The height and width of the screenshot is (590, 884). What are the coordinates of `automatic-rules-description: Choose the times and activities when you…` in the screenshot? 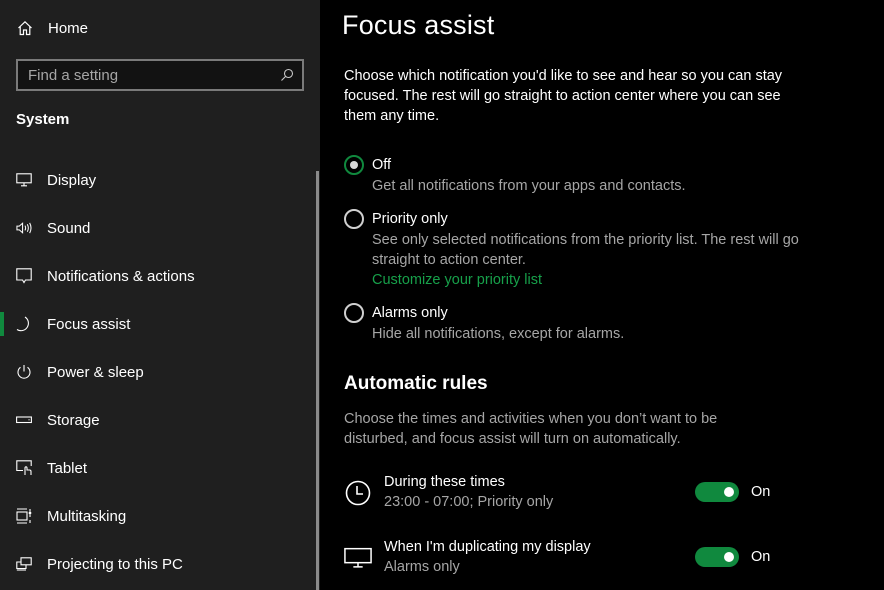 It's located at (531, 429).